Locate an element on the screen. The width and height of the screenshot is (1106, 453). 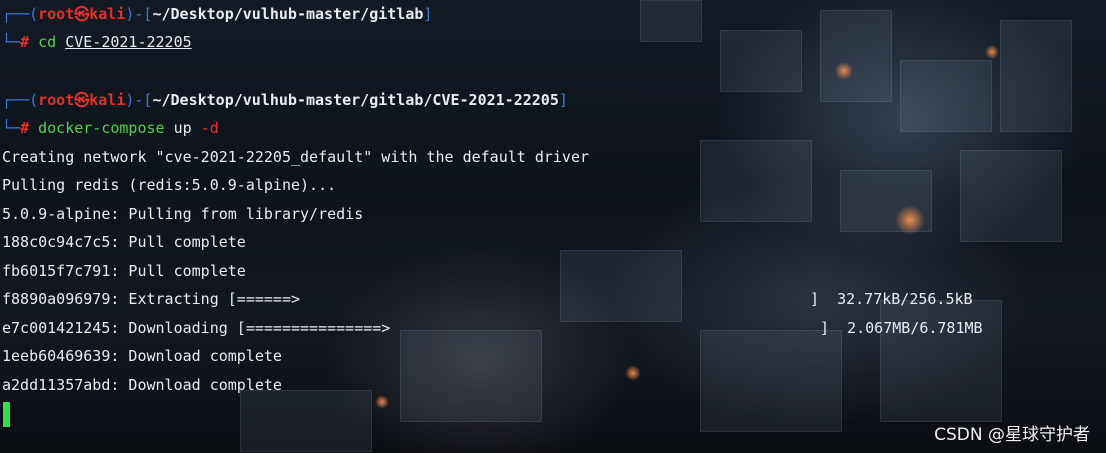
progress-status: ] 2.067MB/6.781MB is located at coordinates (901, 328).